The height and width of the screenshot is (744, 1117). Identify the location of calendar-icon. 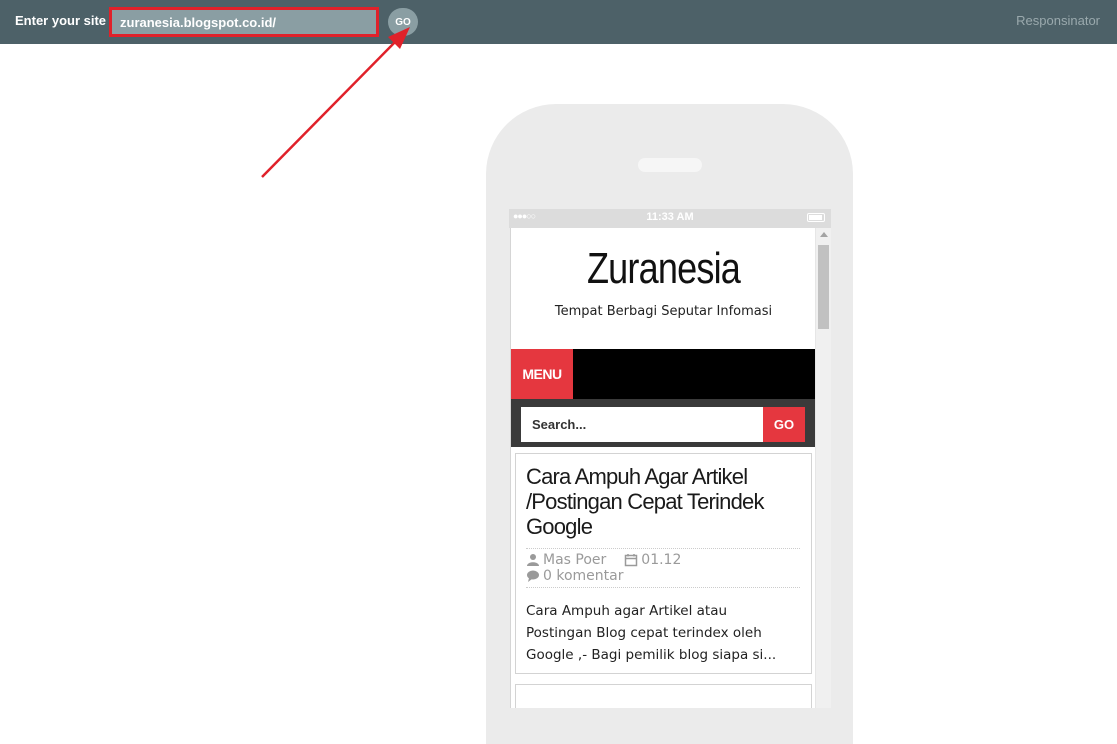
(631, 560).